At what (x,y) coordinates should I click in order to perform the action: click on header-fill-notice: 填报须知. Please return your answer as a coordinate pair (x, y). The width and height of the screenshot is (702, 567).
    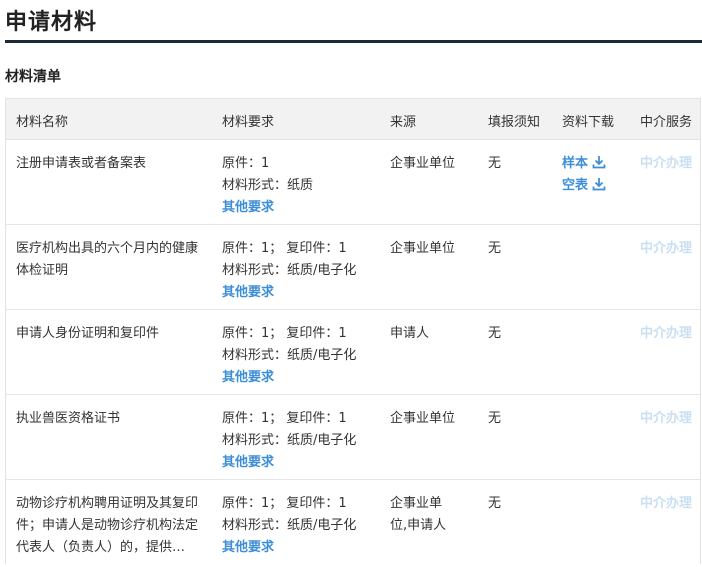
    Looking at the image, I should click on (514, 122).